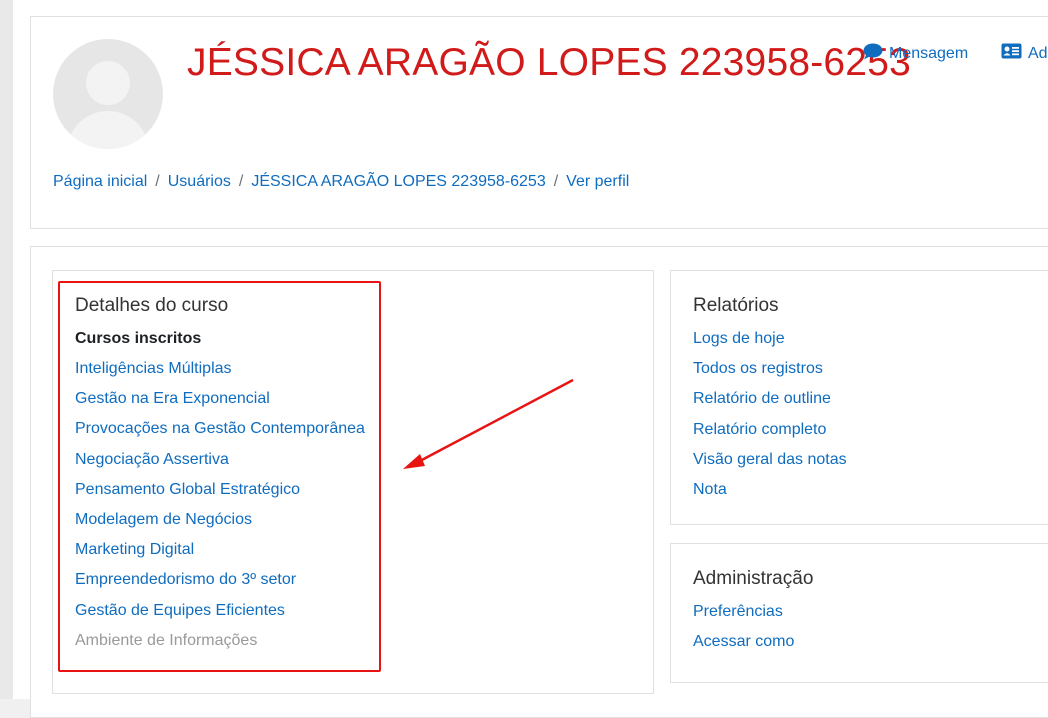 The width and height of the screenshot is (1048, 718). What do you see at coordinates (753, 642) in the screenshot?
I see `admin-link: Acessar como` at bounding box center [753, 642].